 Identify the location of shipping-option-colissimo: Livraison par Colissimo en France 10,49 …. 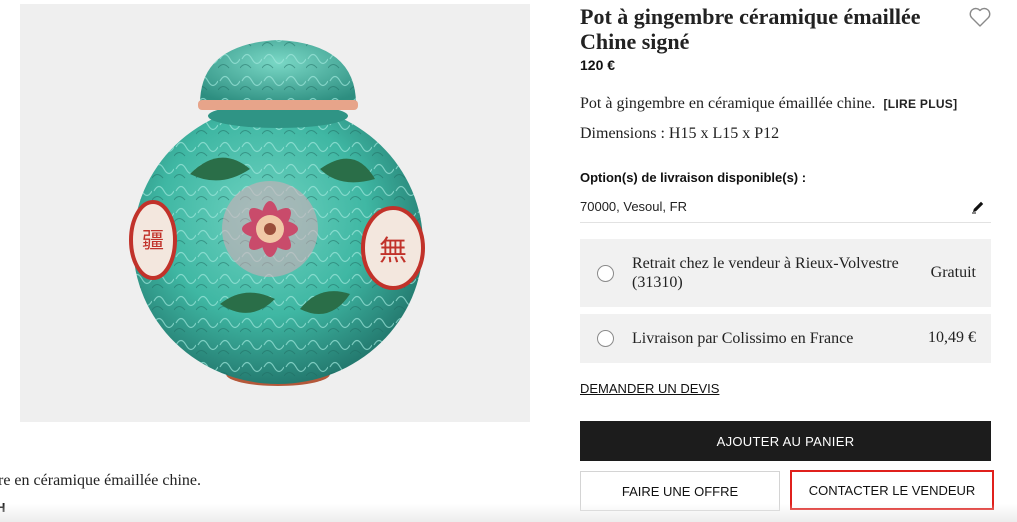
(785, 338).